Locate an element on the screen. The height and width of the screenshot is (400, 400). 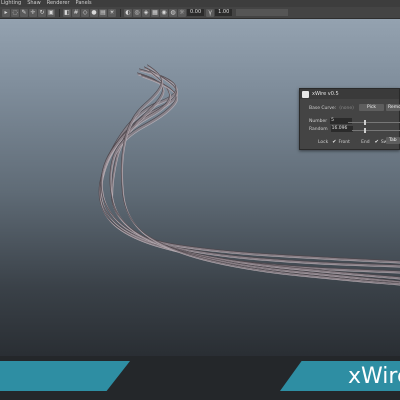
number-row: Number 5 is located at coordinates (331, 121).